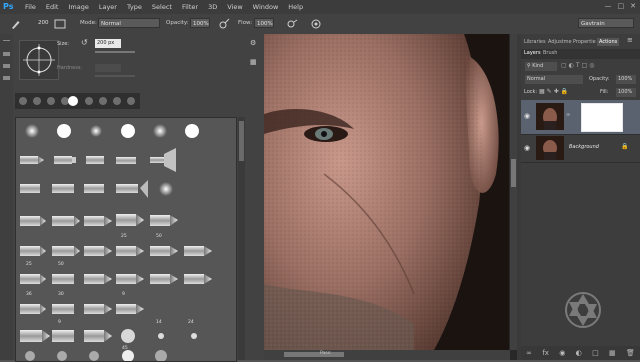 The image size is (640, 362). Describe the element at coordinates (177, 23) in the screenshot. I see `opacity-label: Opacity:` at that location.